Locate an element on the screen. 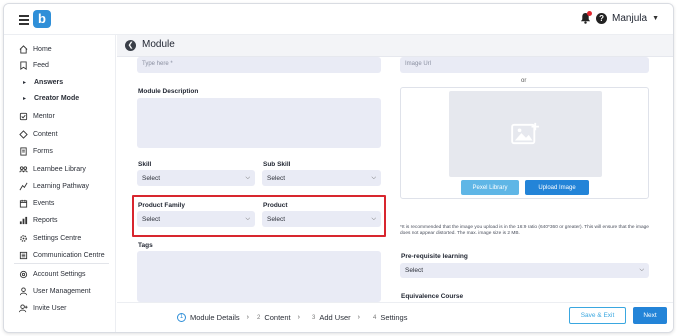 This screenshot has width=677, height=336. equivalence-course-label: Equivalence Course is located at coordinates (432, 296).